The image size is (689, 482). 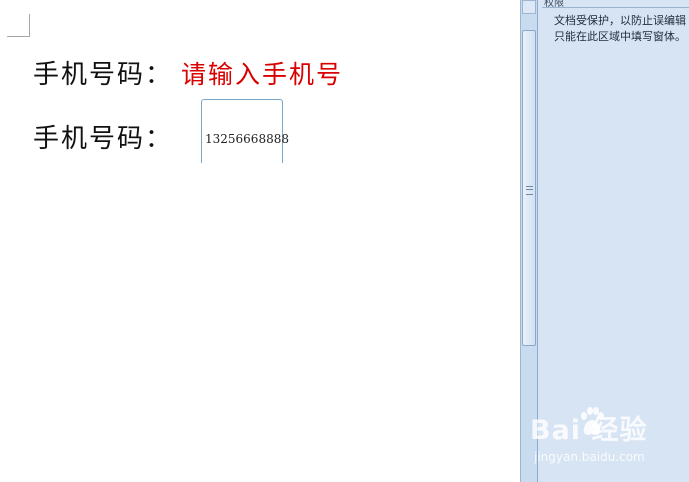 I want to click on phone-label-1: 手机号码：, so click(x=103, y=75).